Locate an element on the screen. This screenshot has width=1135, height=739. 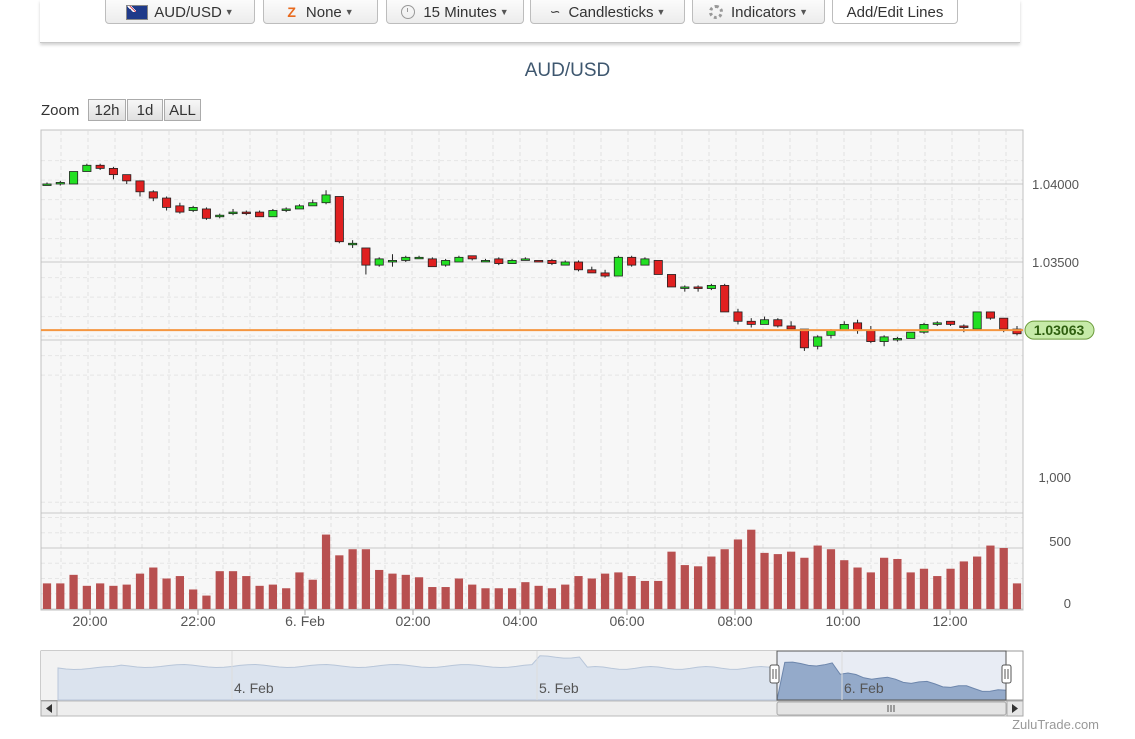
navigator-date-label: 6. Feb is located at coordinates (864, 688).